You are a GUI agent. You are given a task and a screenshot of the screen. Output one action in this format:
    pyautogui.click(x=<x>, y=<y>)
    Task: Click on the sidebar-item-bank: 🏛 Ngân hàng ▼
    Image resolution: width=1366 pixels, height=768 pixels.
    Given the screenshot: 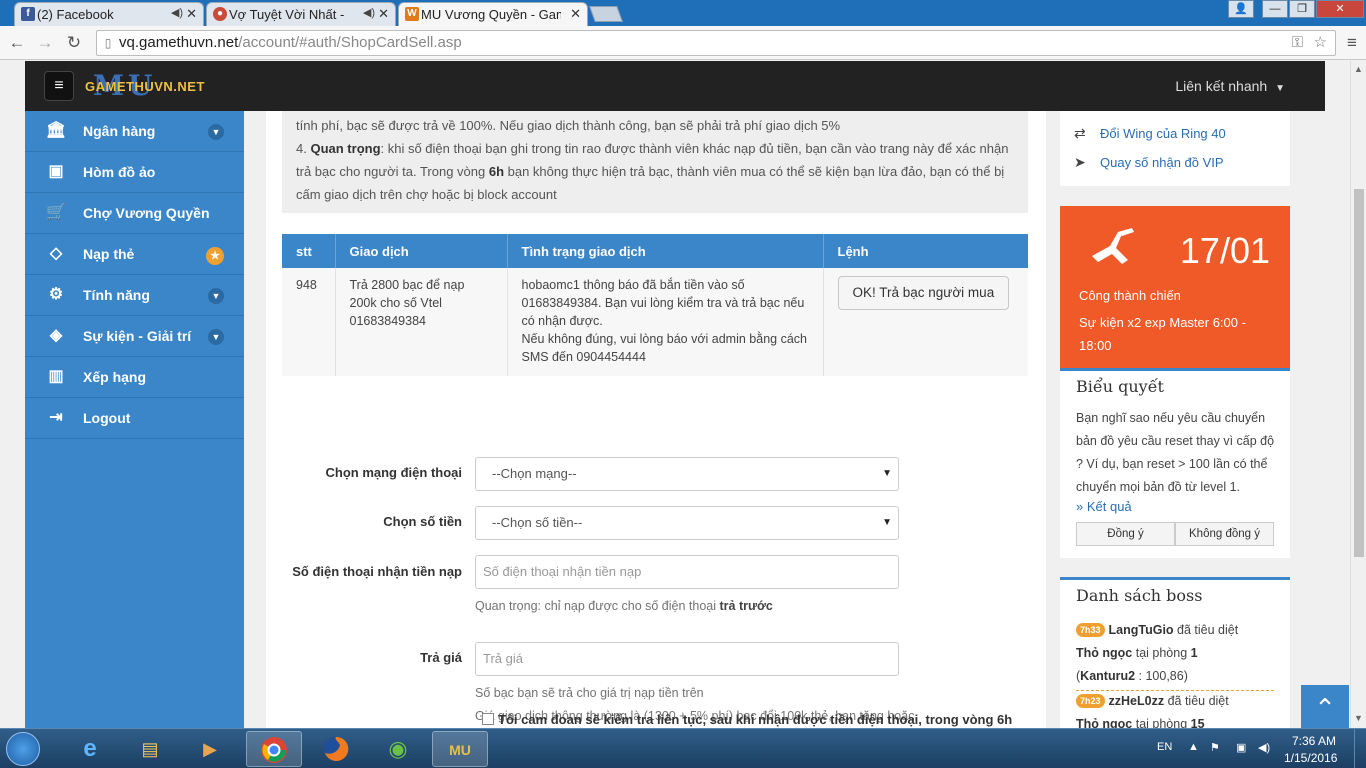 What is the action you would take?
    pyautogui.click(x=134, y=131)
    